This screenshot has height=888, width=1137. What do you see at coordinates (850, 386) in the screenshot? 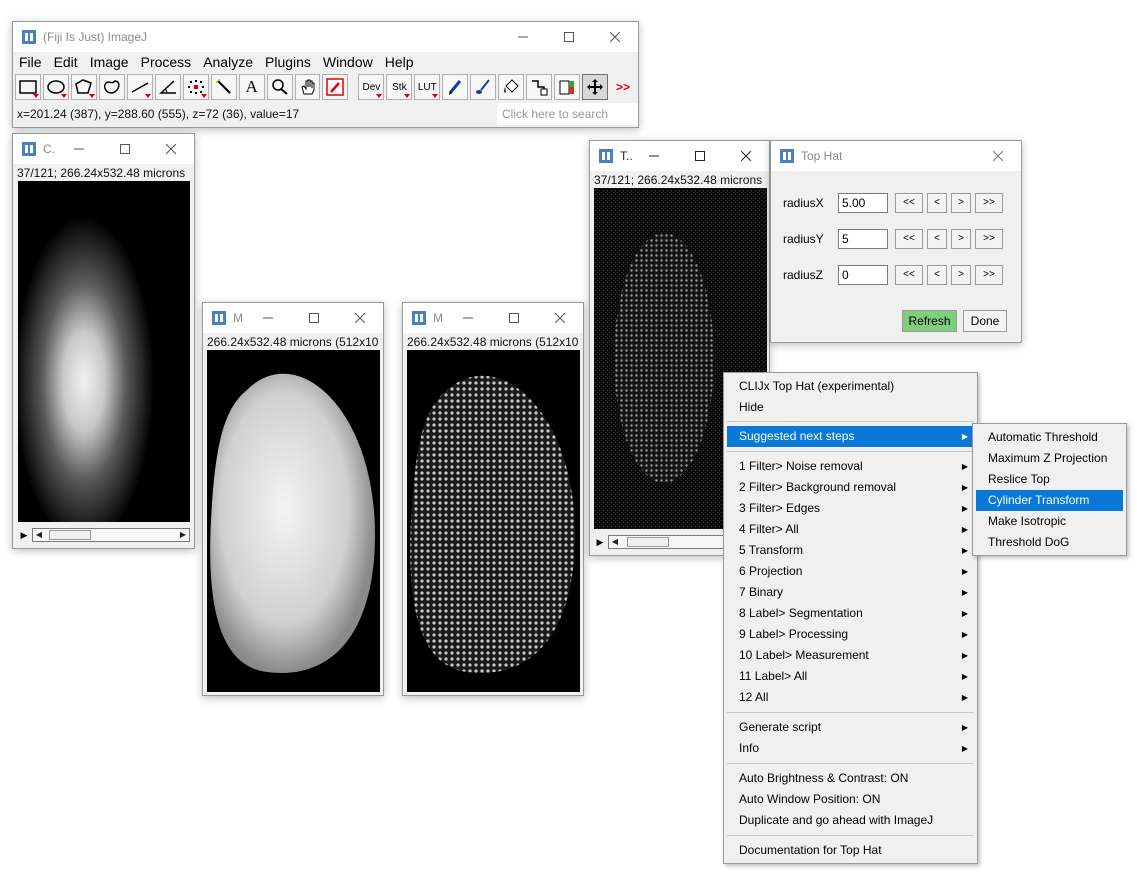
I see `menu-item-clijx-top-hat: CLIJx Top Hat (experimental)` at bounding box center [850, 386].